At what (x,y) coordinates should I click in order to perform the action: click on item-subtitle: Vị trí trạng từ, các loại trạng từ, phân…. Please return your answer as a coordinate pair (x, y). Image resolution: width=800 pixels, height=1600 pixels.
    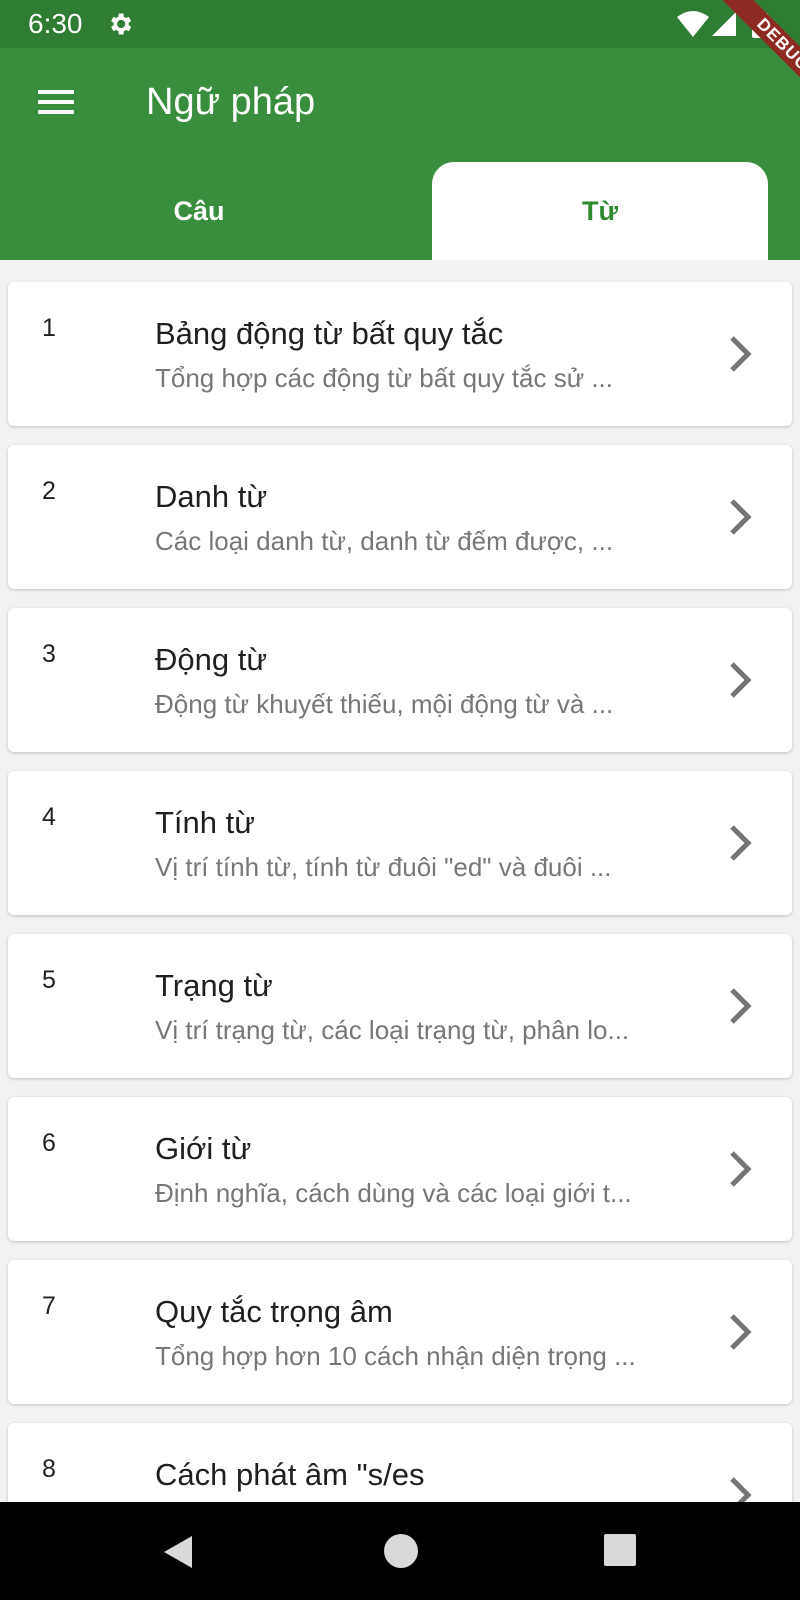
    Looking at the image, I should click on (392, 1030).